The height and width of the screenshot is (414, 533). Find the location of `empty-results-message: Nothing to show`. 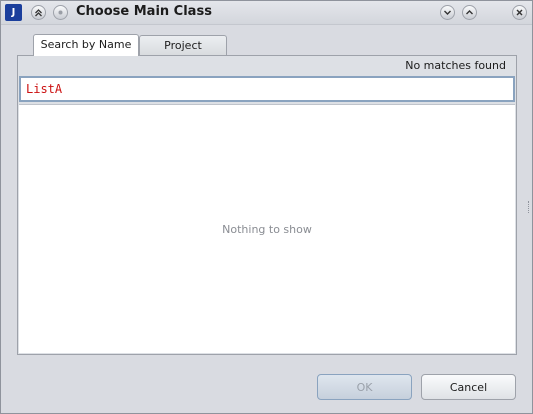

empty-results-message: Nothing to show is located at coordinates (267, 229).